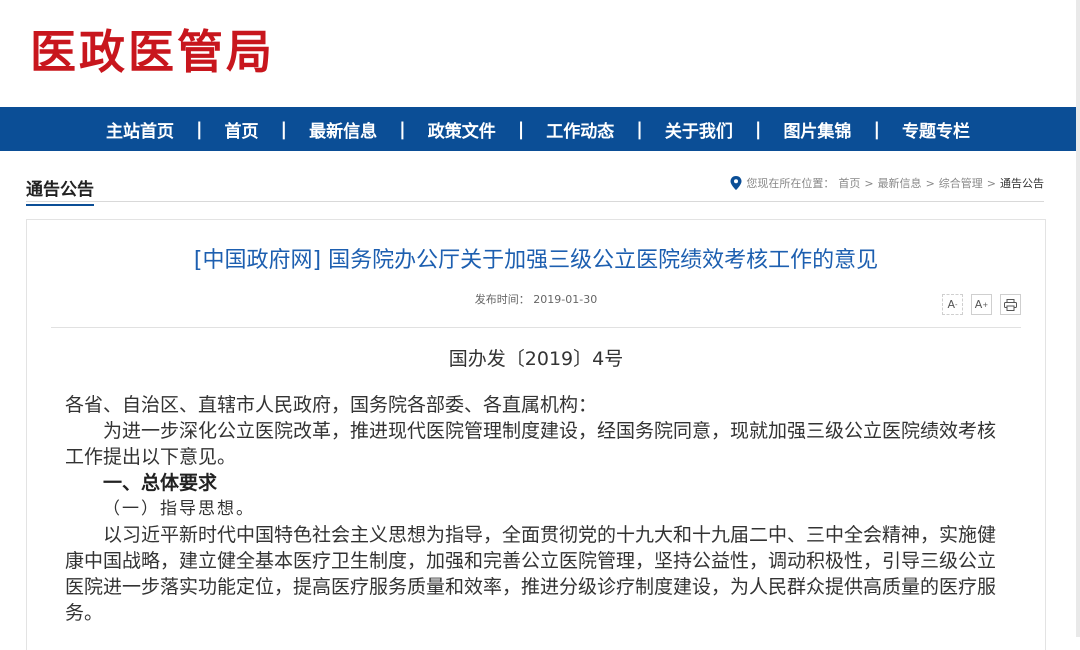 Image resolution: width=1080 pixels, height=650 pixels. What do you see at coordinates (849, 183) in the screenshot?
I see `breadcrumb-home: 首页` at bounding box center [849, 183].